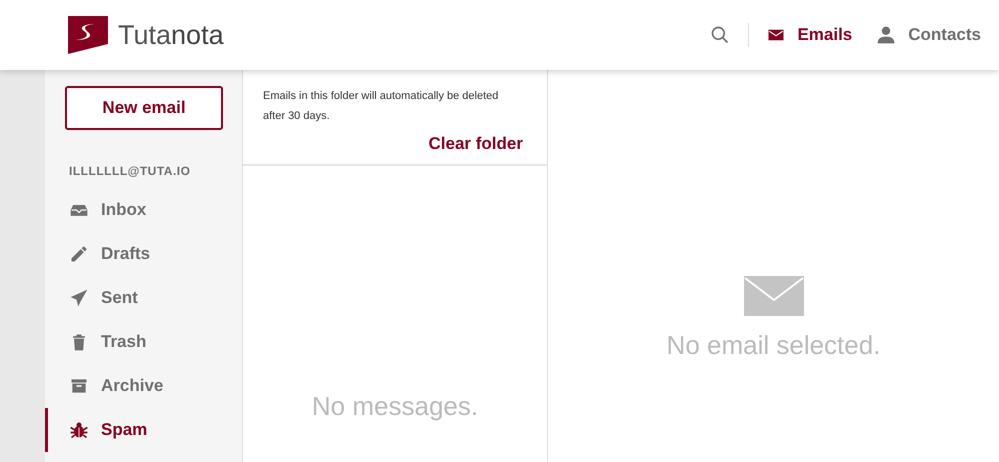  I want to click on logo-text: Tutanota, so click(171, 35).